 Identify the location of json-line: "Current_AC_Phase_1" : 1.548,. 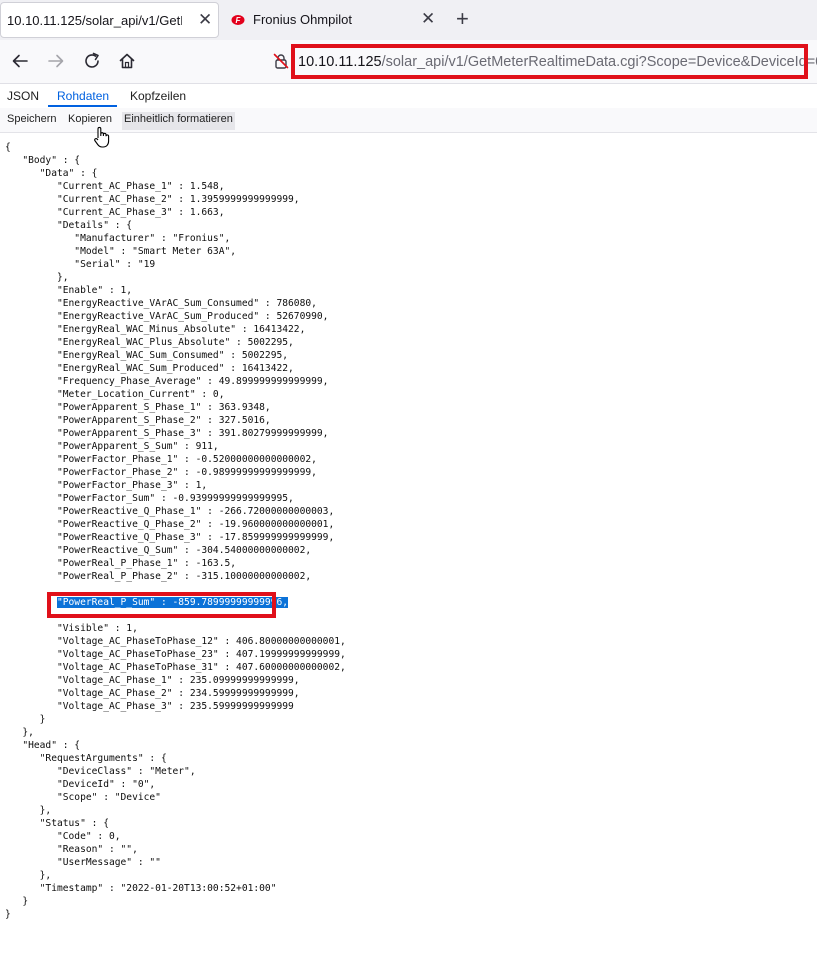
(115, 186).